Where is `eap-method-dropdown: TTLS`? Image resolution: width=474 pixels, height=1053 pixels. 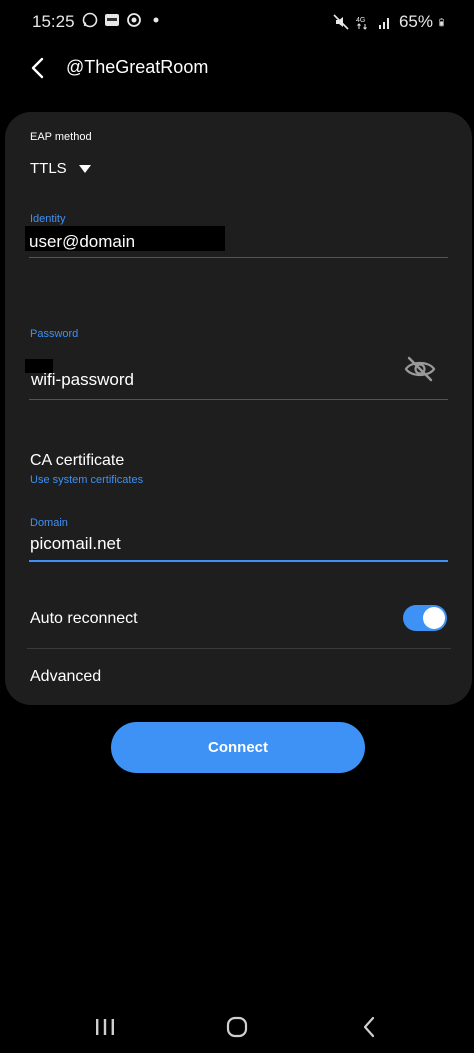 eap-method-dropdown: TTLS is located at coordinates (60, 168).